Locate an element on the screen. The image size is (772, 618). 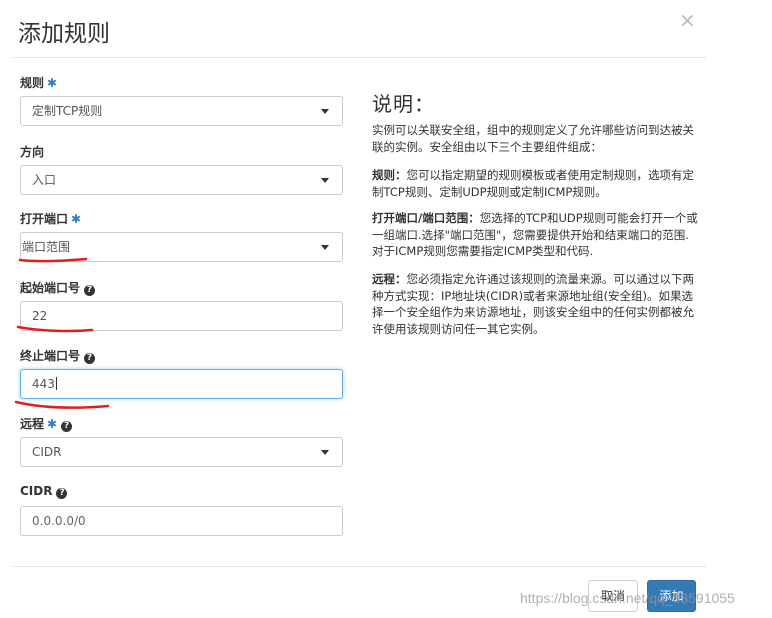
cidr-input: 0.0.0.0/0 is located at coordinates (181, 521).